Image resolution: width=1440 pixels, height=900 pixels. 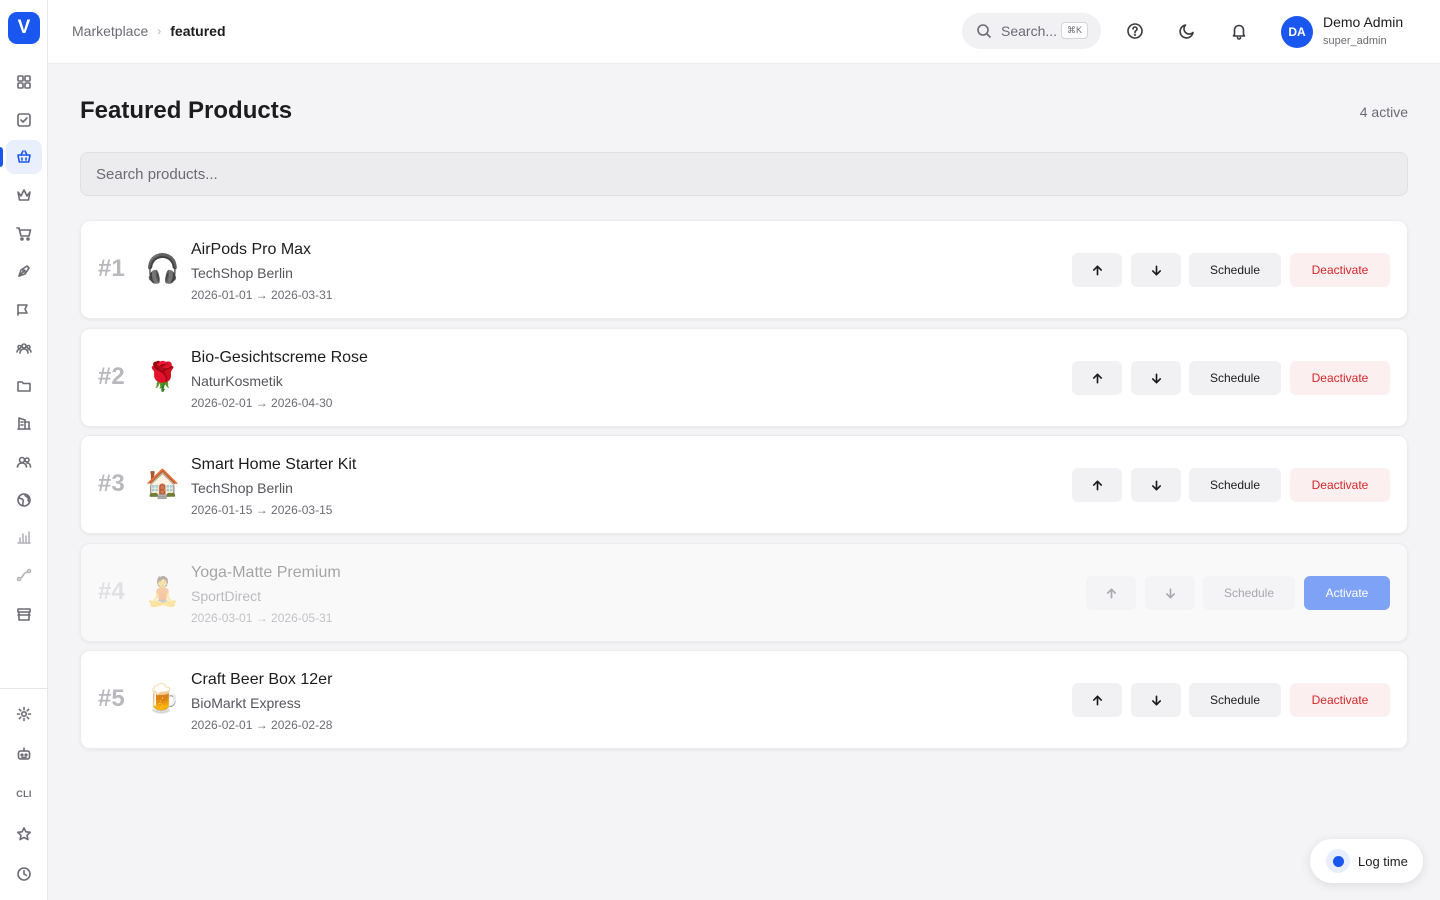 What do you see at coordinates (186, 110) in the screenshot?
I see `page-title: Featured Products` at bounding box center [186, 110].